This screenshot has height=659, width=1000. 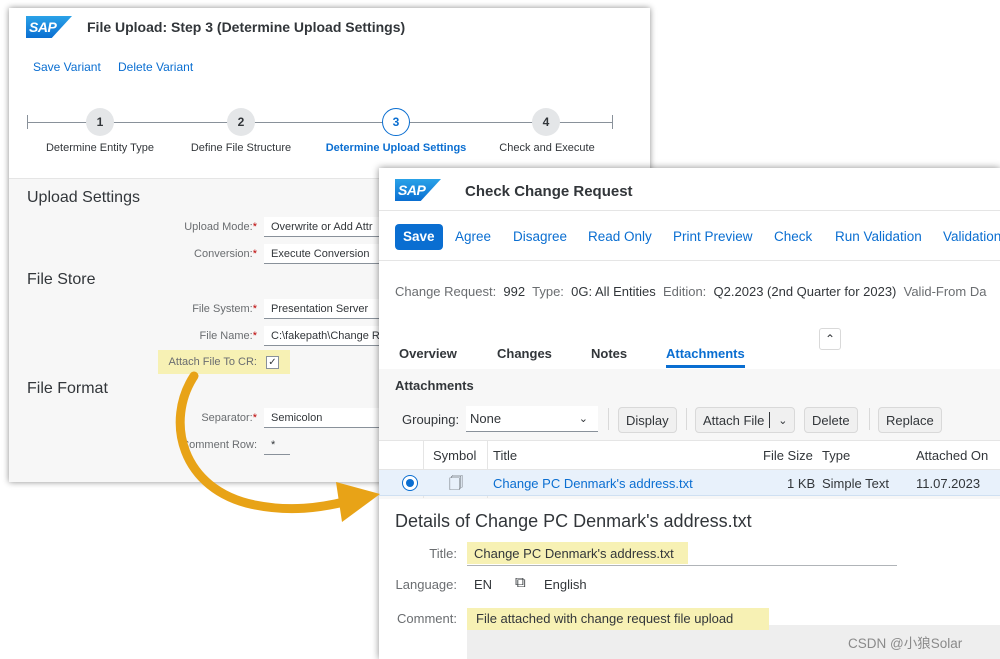 I want to click on wizard-step-2-label: Define File Structure, so click(x=241, y=148).